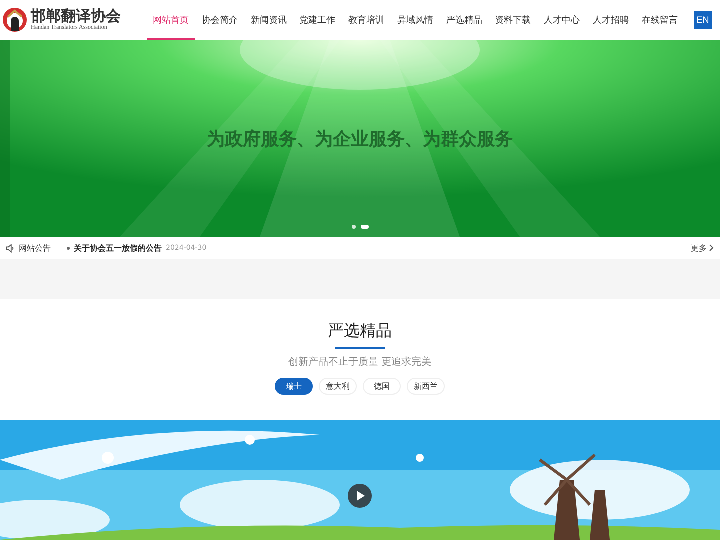 The image size is (720, 540). I want to click on section-title: 严选精品, so click(360, 331).